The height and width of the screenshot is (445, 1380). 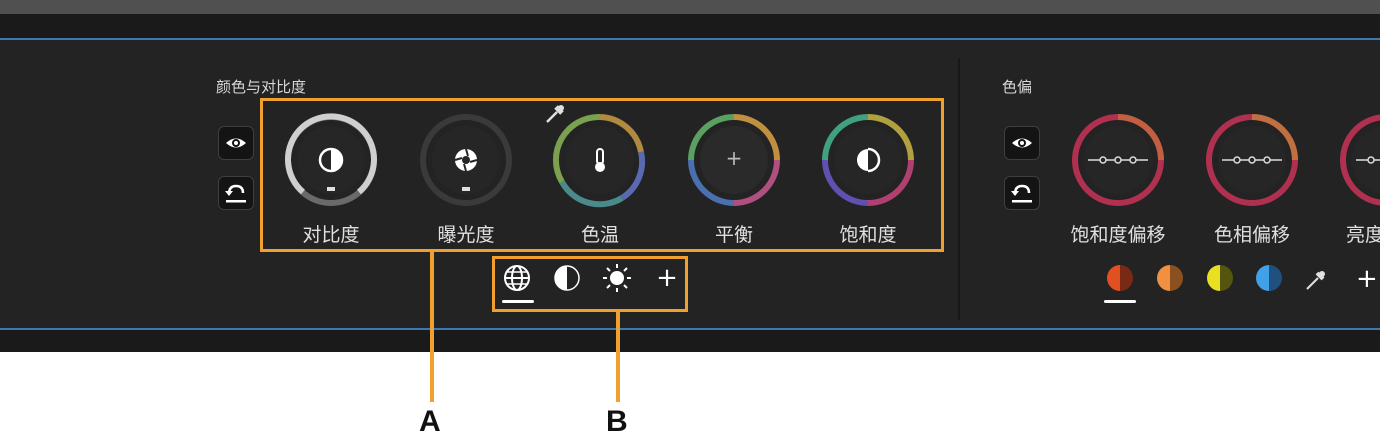 I want to click on blue-swatch-icon, so click(x=1269, y=278).